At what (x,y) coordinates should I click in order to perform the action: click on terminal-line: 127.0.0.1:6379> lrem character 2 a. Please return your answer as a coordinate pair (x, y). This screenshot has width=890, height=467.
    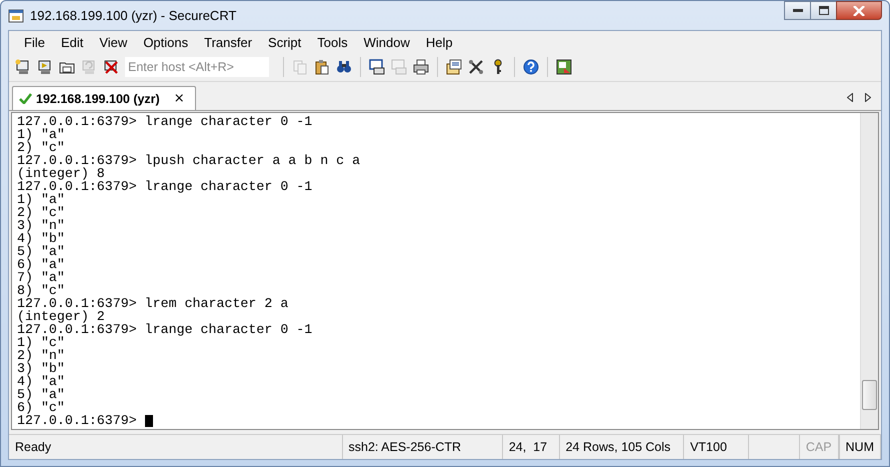
    Looking at the image, I should click on (152, 303).